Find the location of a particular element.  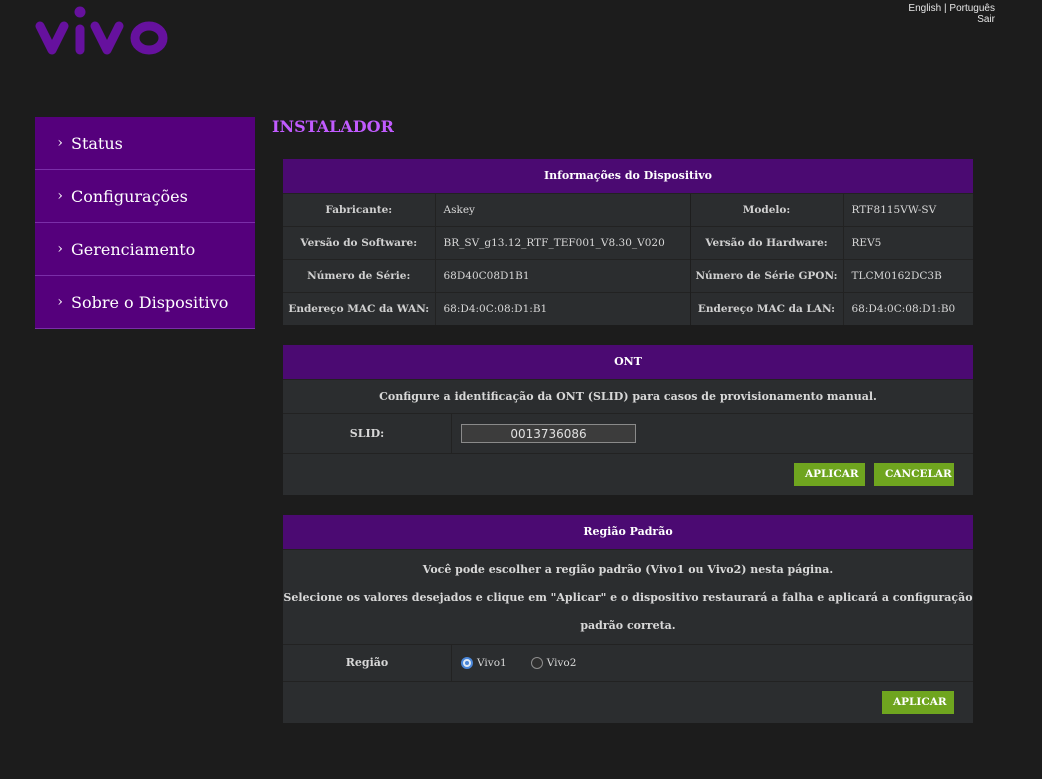

field-label: Fabricante: is located at coordinates (359, 210).